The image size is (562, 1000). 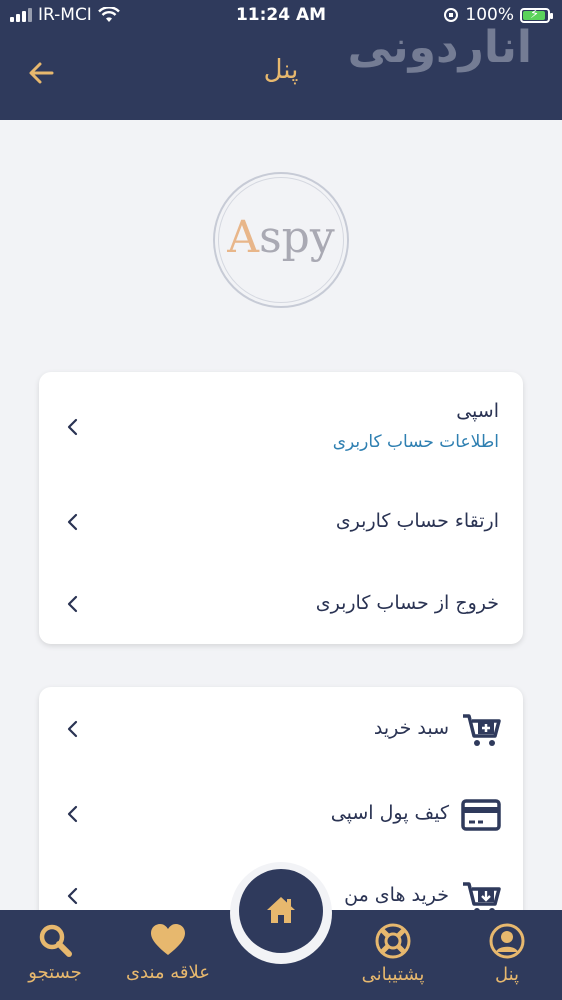 What do you see at coordinates (281, 60) in the screenshot?
I see `app-header: IR-MCI 11:24 AM 100% ⚡ پنل اناردونی` at bounding box center [281, 60].